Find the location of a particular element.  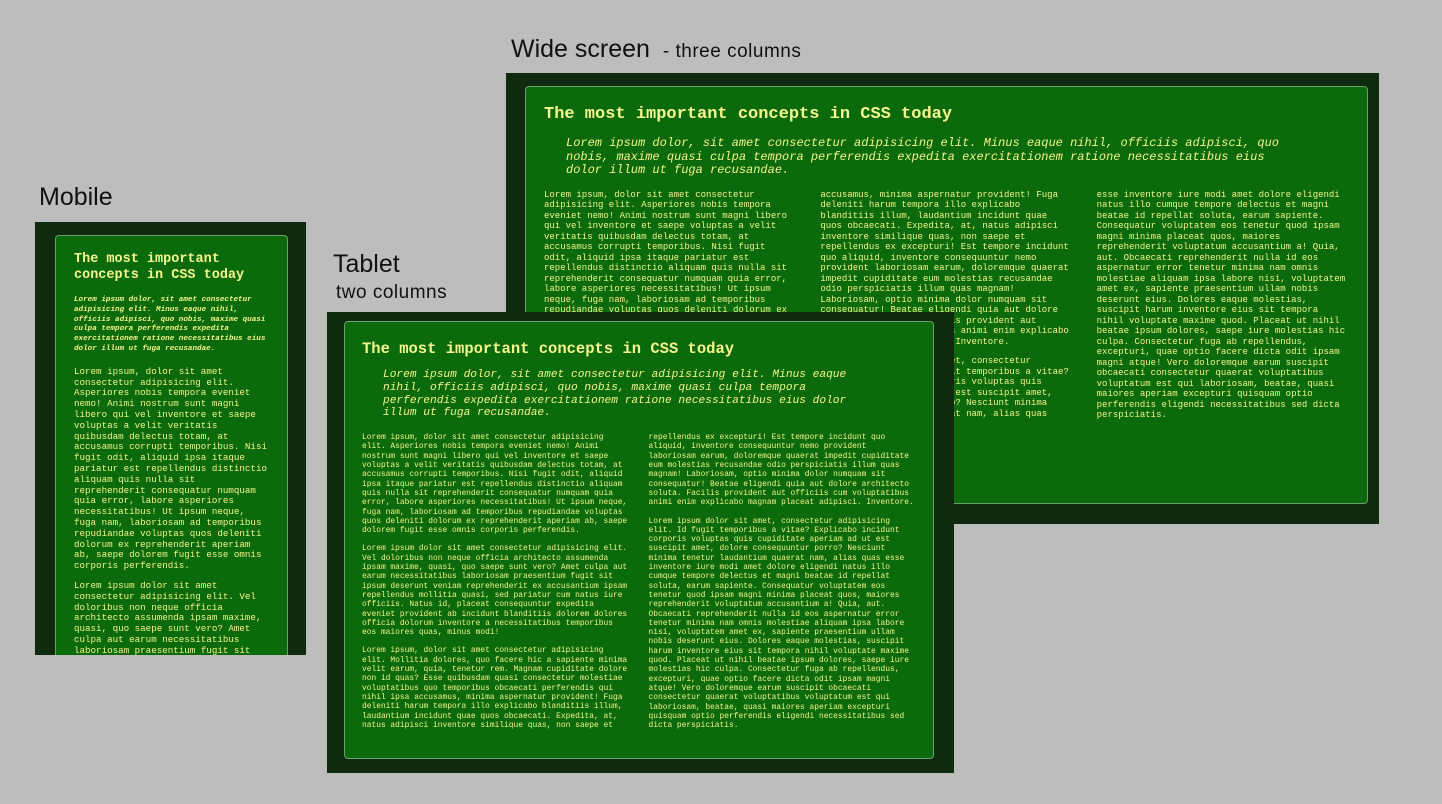

wide-screen-title: Wide screen is located at coordinates (580, 49).